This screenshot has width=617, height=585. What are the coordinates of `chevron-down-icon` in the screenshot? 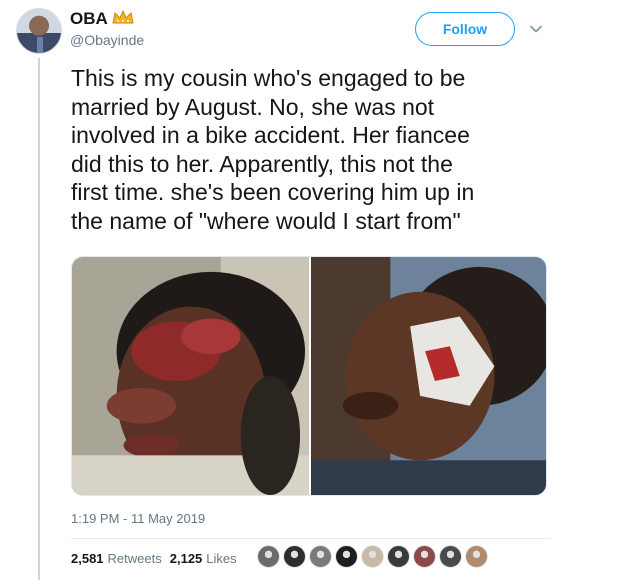 It's located at (536, 29).